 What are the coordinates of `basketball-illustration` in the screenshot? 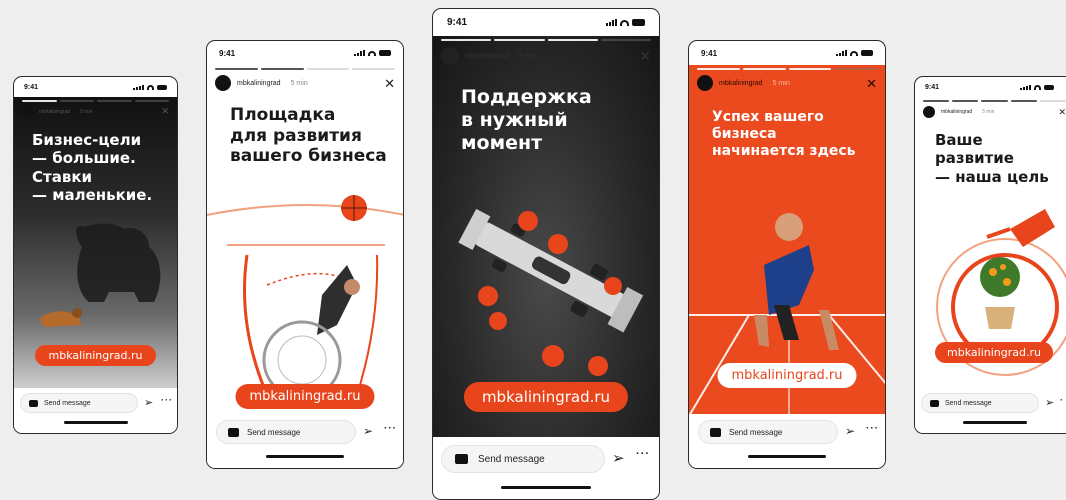 It's located at (305, 297).